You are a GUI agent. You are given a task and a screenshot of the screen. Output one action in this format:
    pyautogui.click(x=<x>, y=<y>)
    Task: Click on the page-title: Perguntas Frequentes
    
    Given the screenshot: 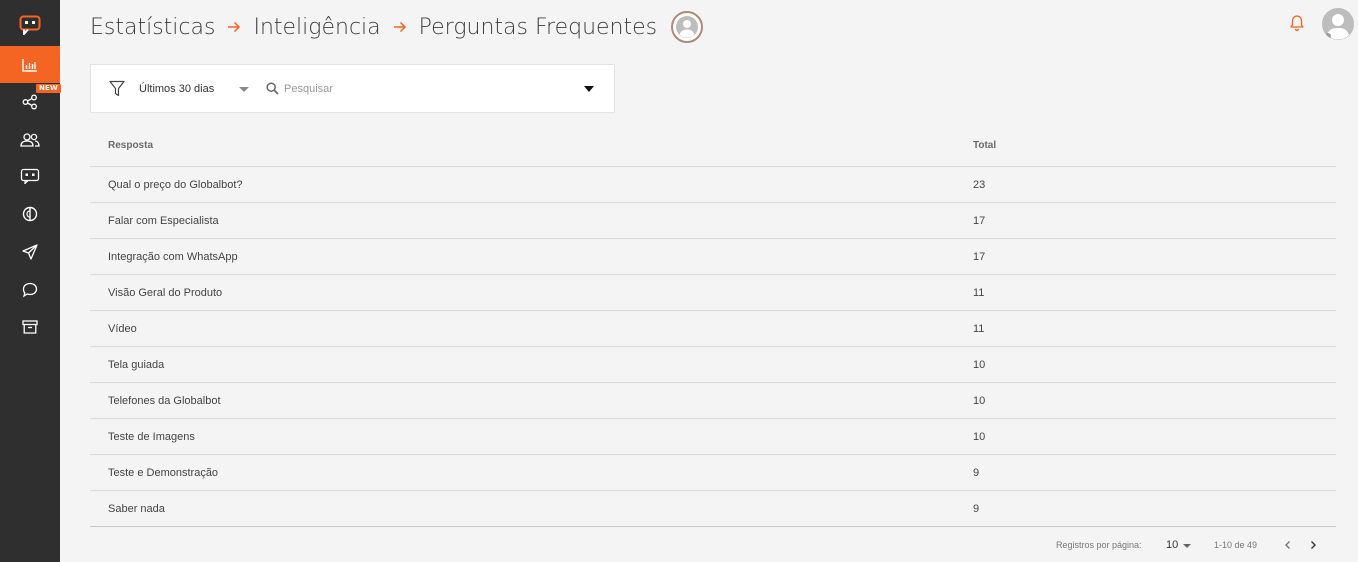 What is the action you would take?
    pyautogui.click(x=538, y=27)
    